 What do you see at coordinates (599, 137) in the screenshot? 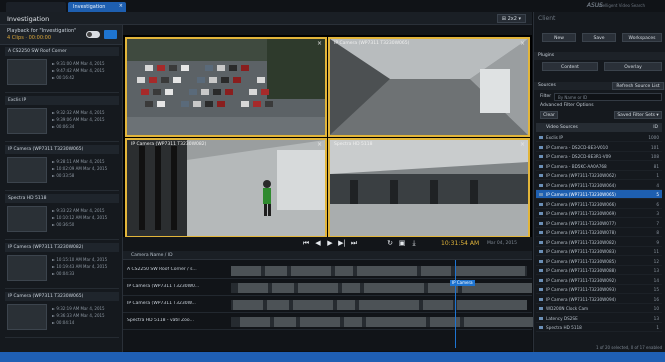
I see `source-item: Exclis IP 1000` at bounding box center [599, 137].